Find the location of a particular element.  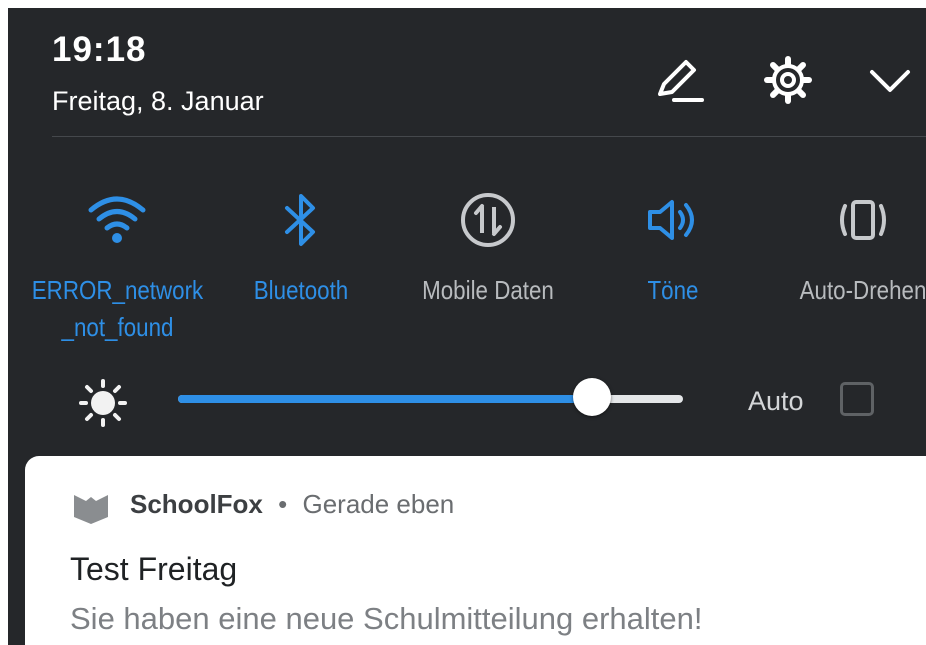

settings-button is located at coordinates (788, 80).